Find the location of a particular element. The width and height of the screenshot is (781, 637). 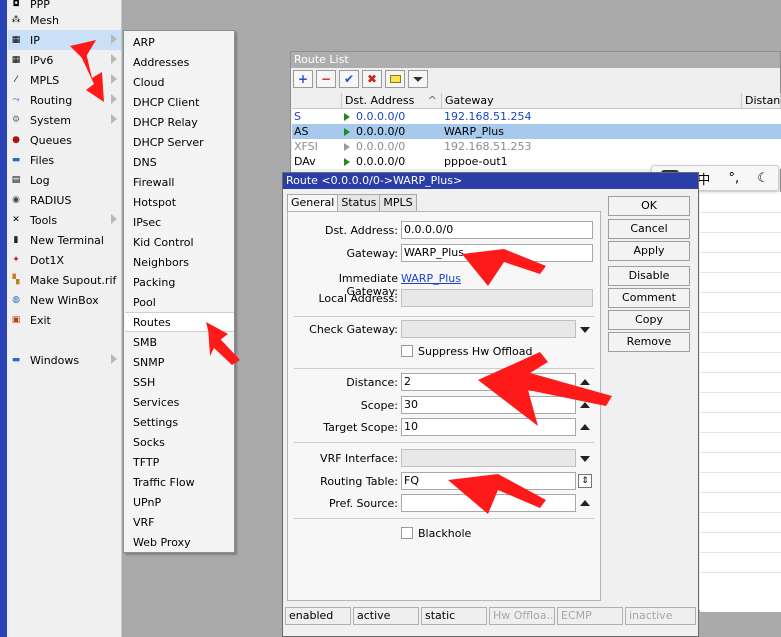

table-row: S 0.0.0.0/0 192.168.51.254 is located at coordinates (536, 116).